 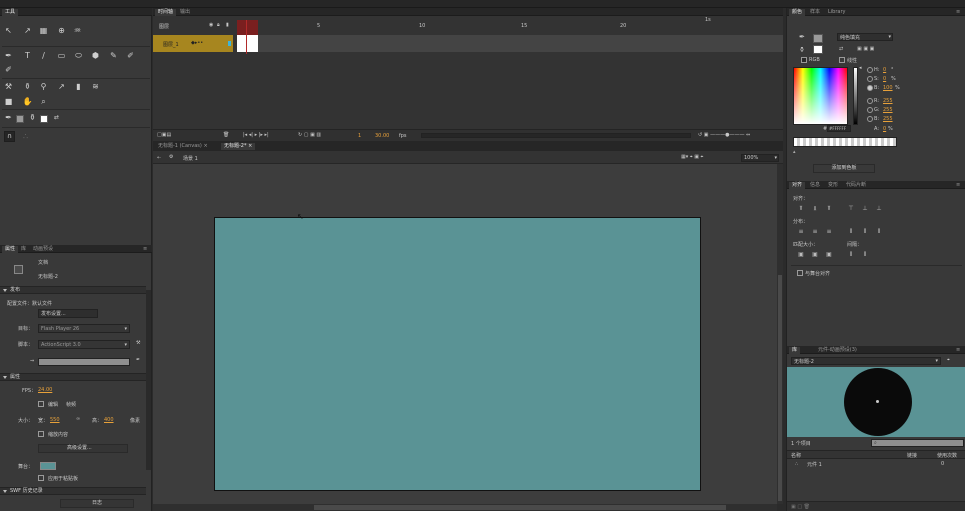 I want to click on layer-color-icon, so click(x=229, y=43).